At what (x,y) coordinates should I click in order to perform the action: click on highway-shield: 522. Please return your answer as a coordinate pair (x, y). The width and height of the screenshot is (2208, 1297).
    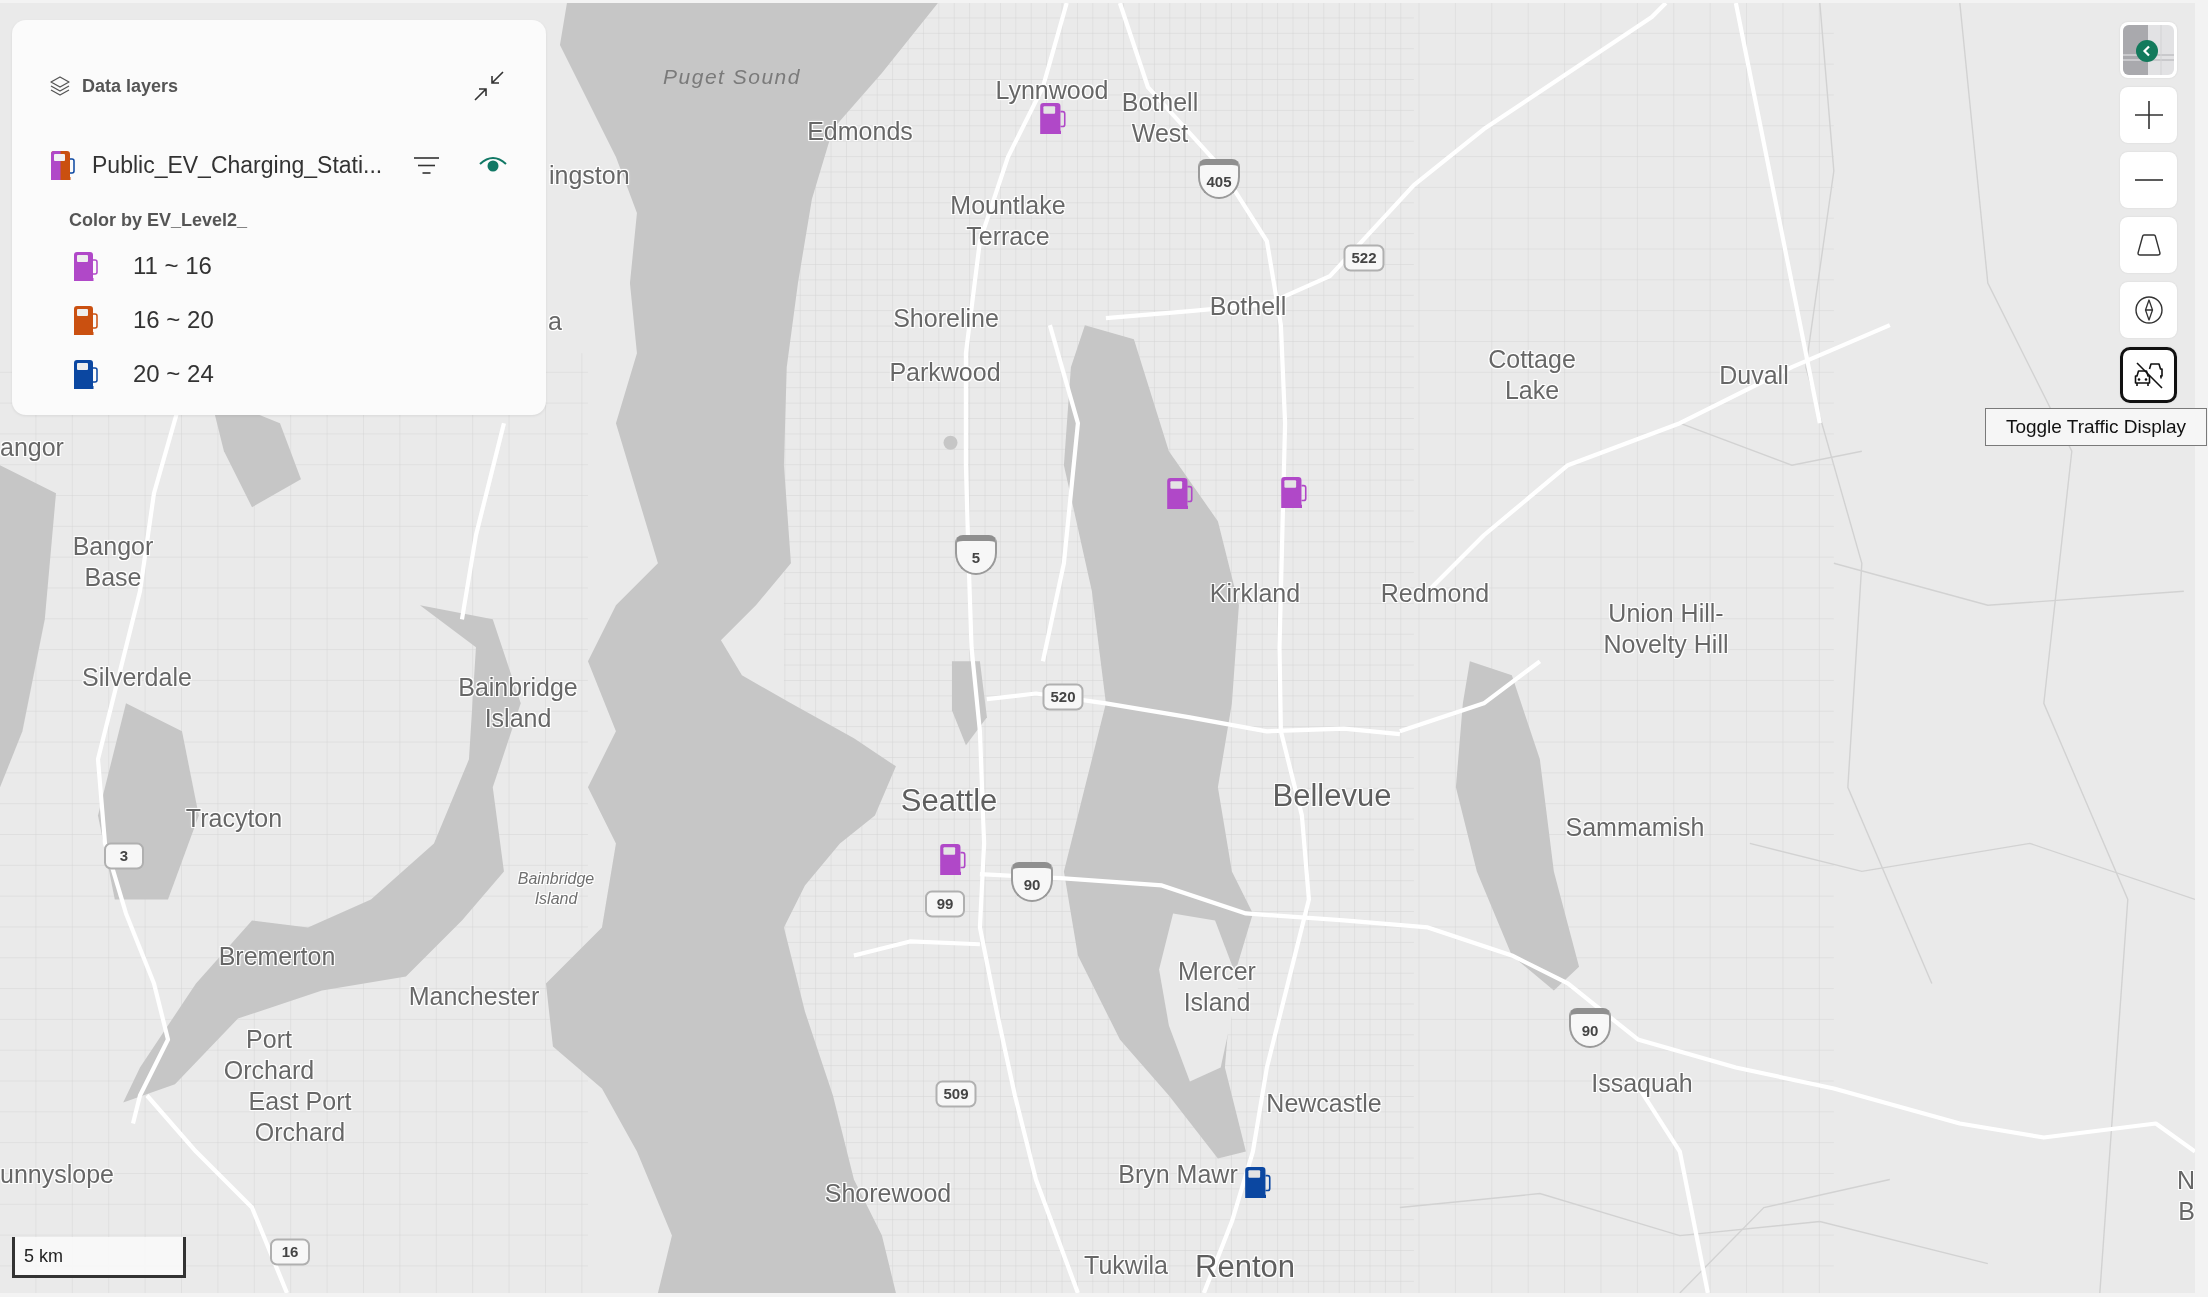
    Looking at the image, I should click on (1364, 258).